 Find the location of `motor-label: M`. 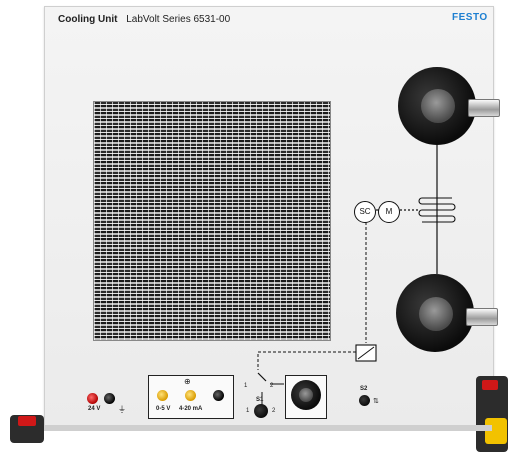

motor-label: M is located at coordinates (389, 211).